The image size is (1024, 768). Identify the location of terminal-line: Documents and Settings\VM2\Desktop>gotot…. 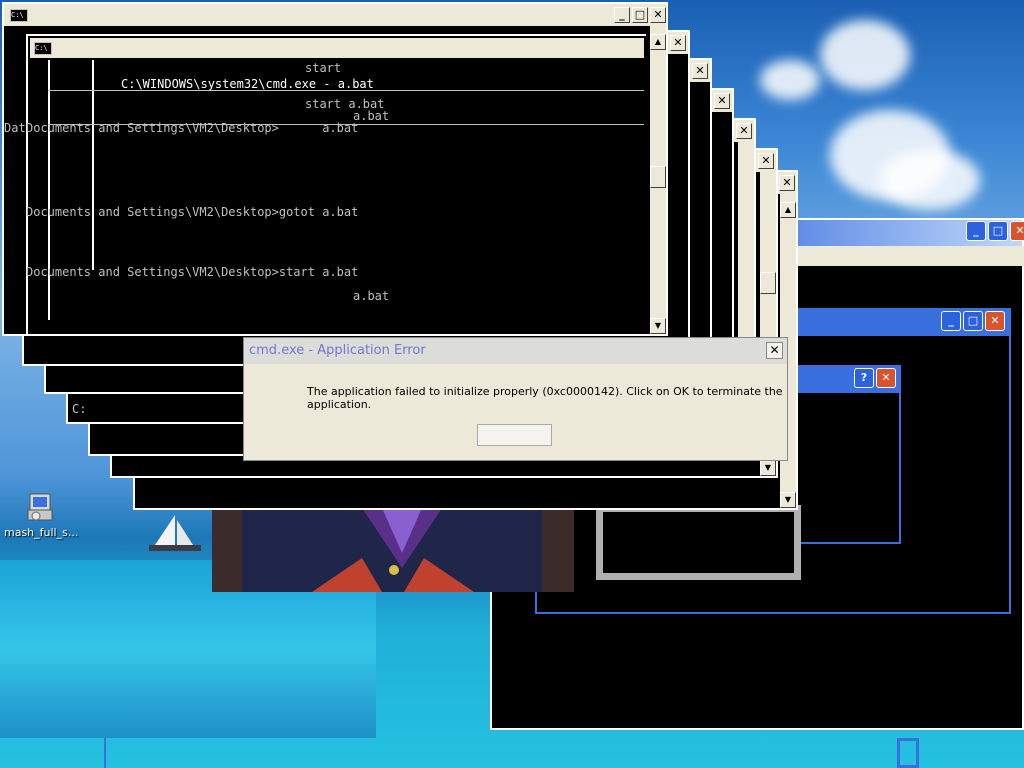
(192, 212).